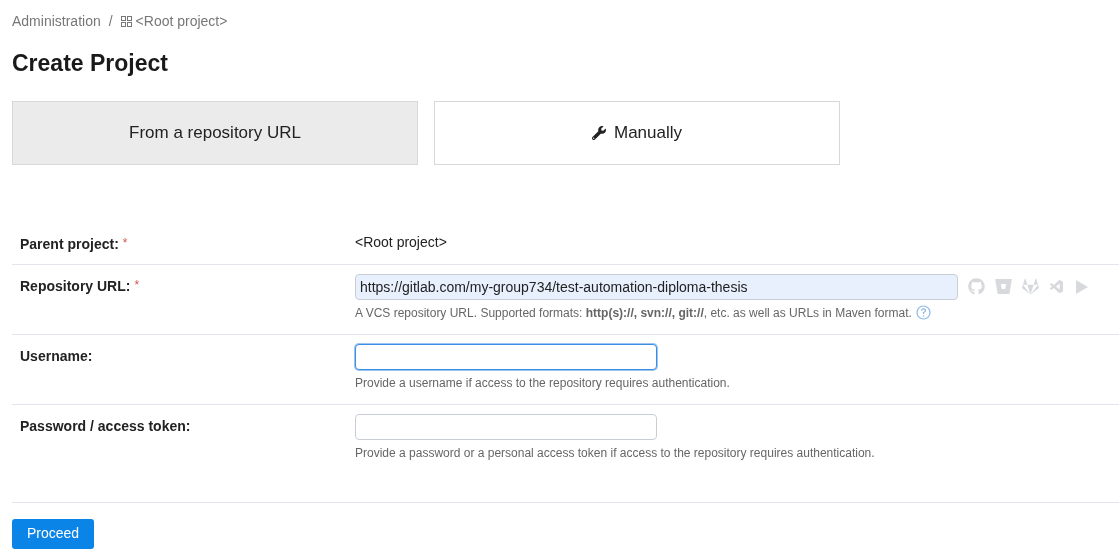 The width and height of the screenshot is (1119, 550). Describe the element at coordinates (126, 21) in the screenshot. I see `grid-icon` at that location.